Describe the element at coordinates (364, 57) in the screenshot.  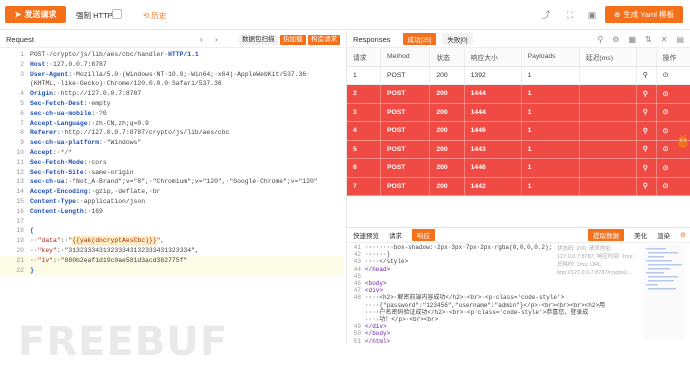
I see `column-header: 请求` at that location.